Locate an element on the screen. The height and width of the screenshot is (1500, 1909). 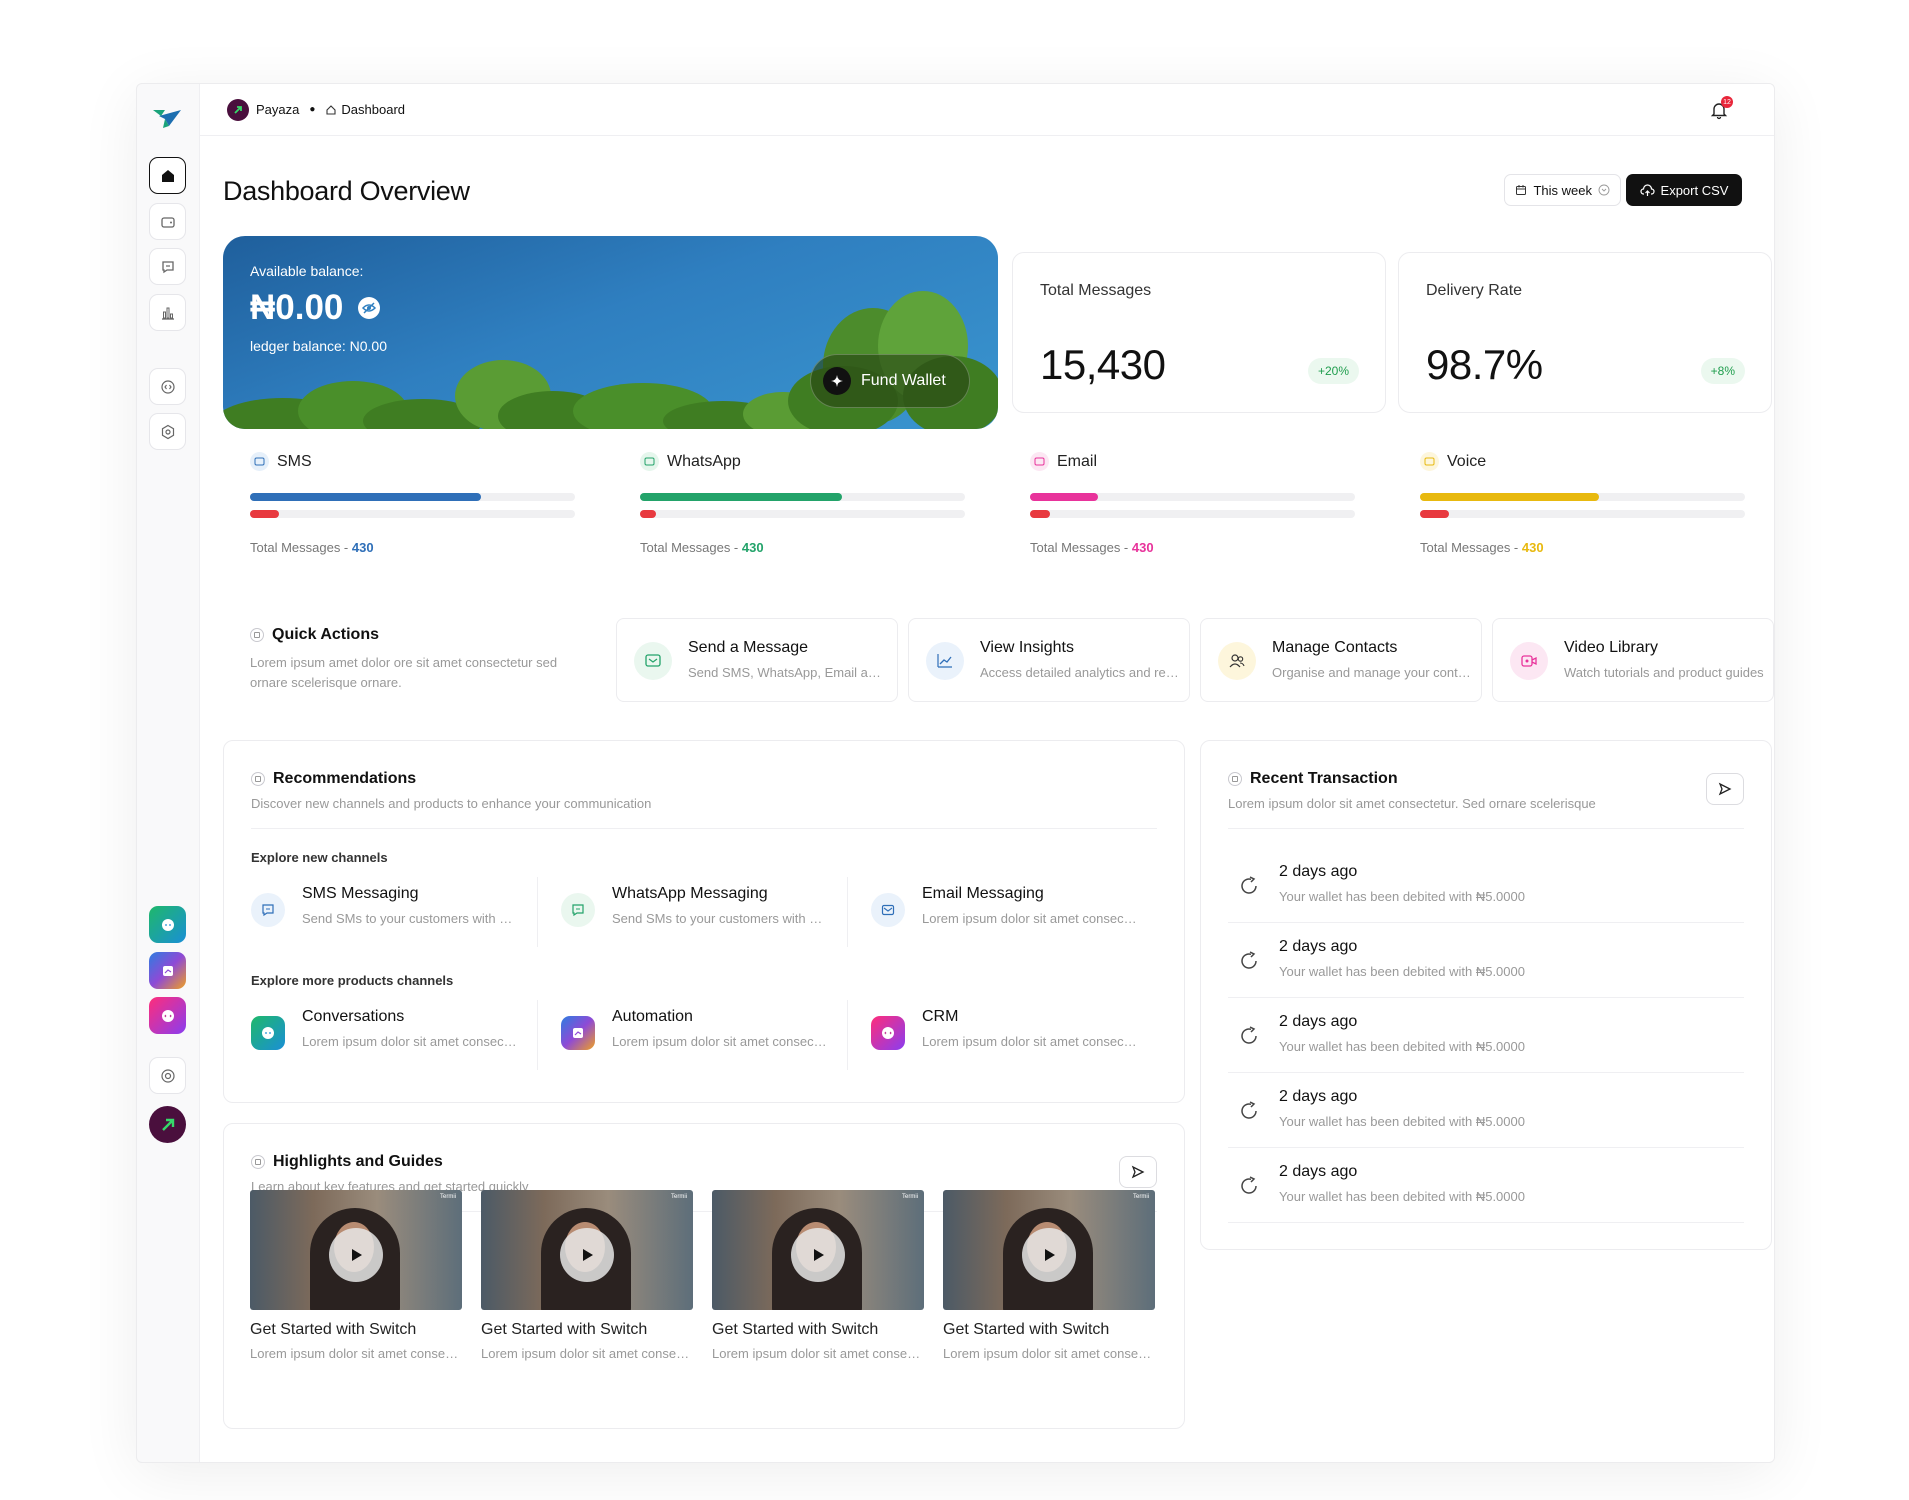
video-thumbnail: Termii is located at coordinates (356, 1250).